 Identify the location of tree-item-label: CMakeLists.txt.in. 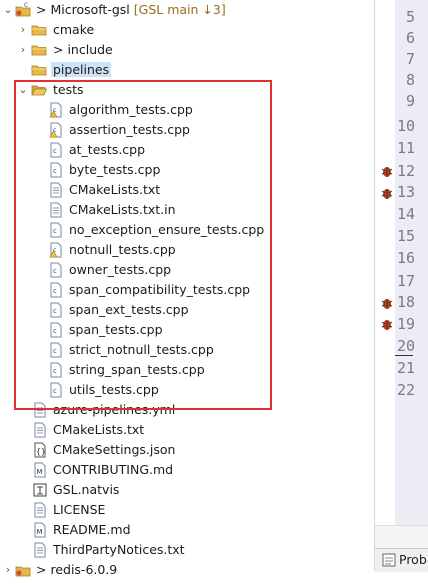
(122, 209).